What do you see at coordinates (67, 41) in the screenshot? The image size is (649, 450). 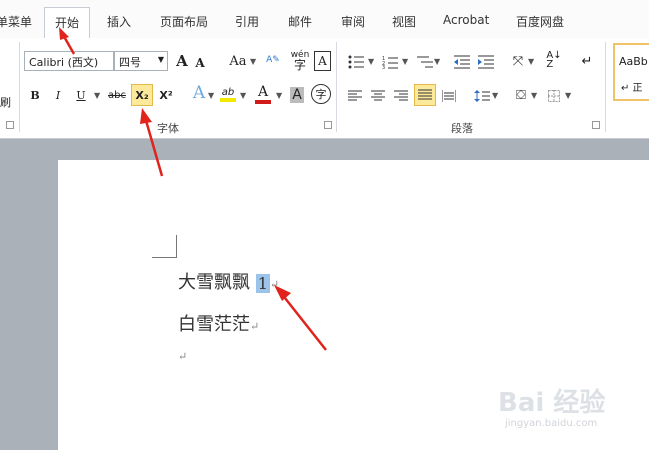 I see `arrow-to-home-tab` at bounding box center [67, 41].